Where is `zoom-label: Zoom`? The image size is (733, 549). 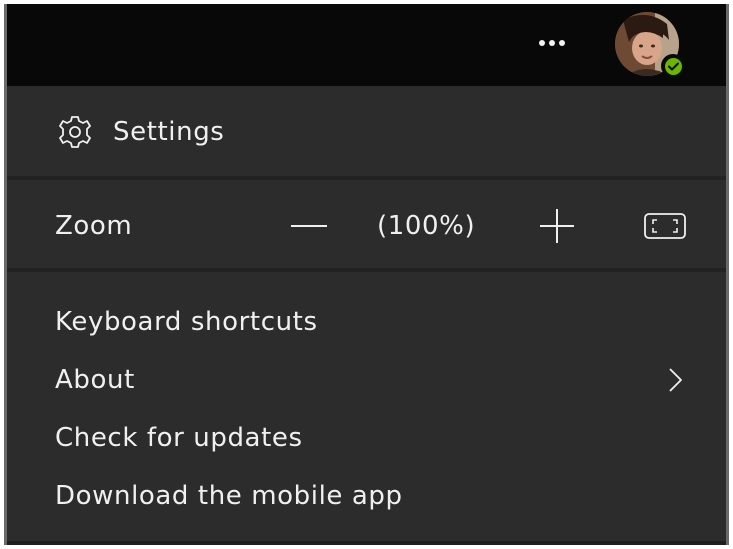 zoom-label: Zoom is located at coordinates (94, 226).